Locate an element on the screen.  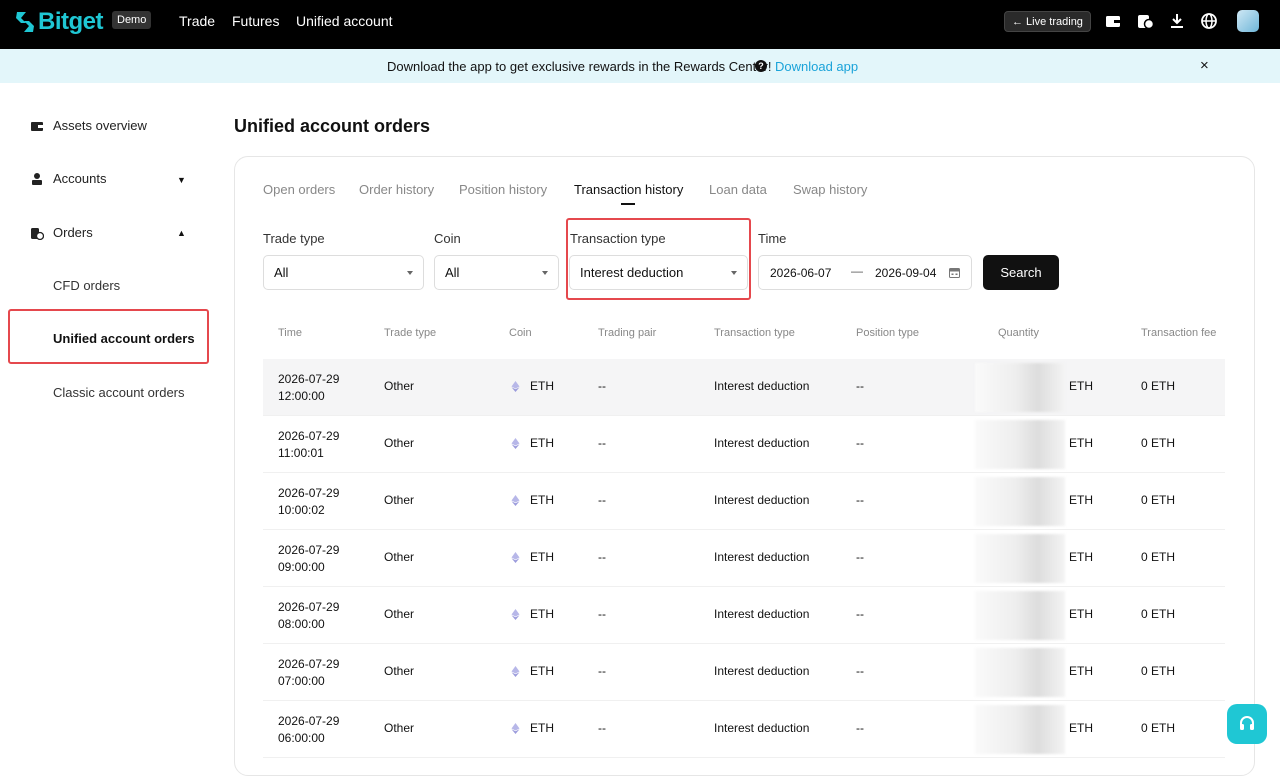
trade-type-select: All is located at coordinates (343, 272).